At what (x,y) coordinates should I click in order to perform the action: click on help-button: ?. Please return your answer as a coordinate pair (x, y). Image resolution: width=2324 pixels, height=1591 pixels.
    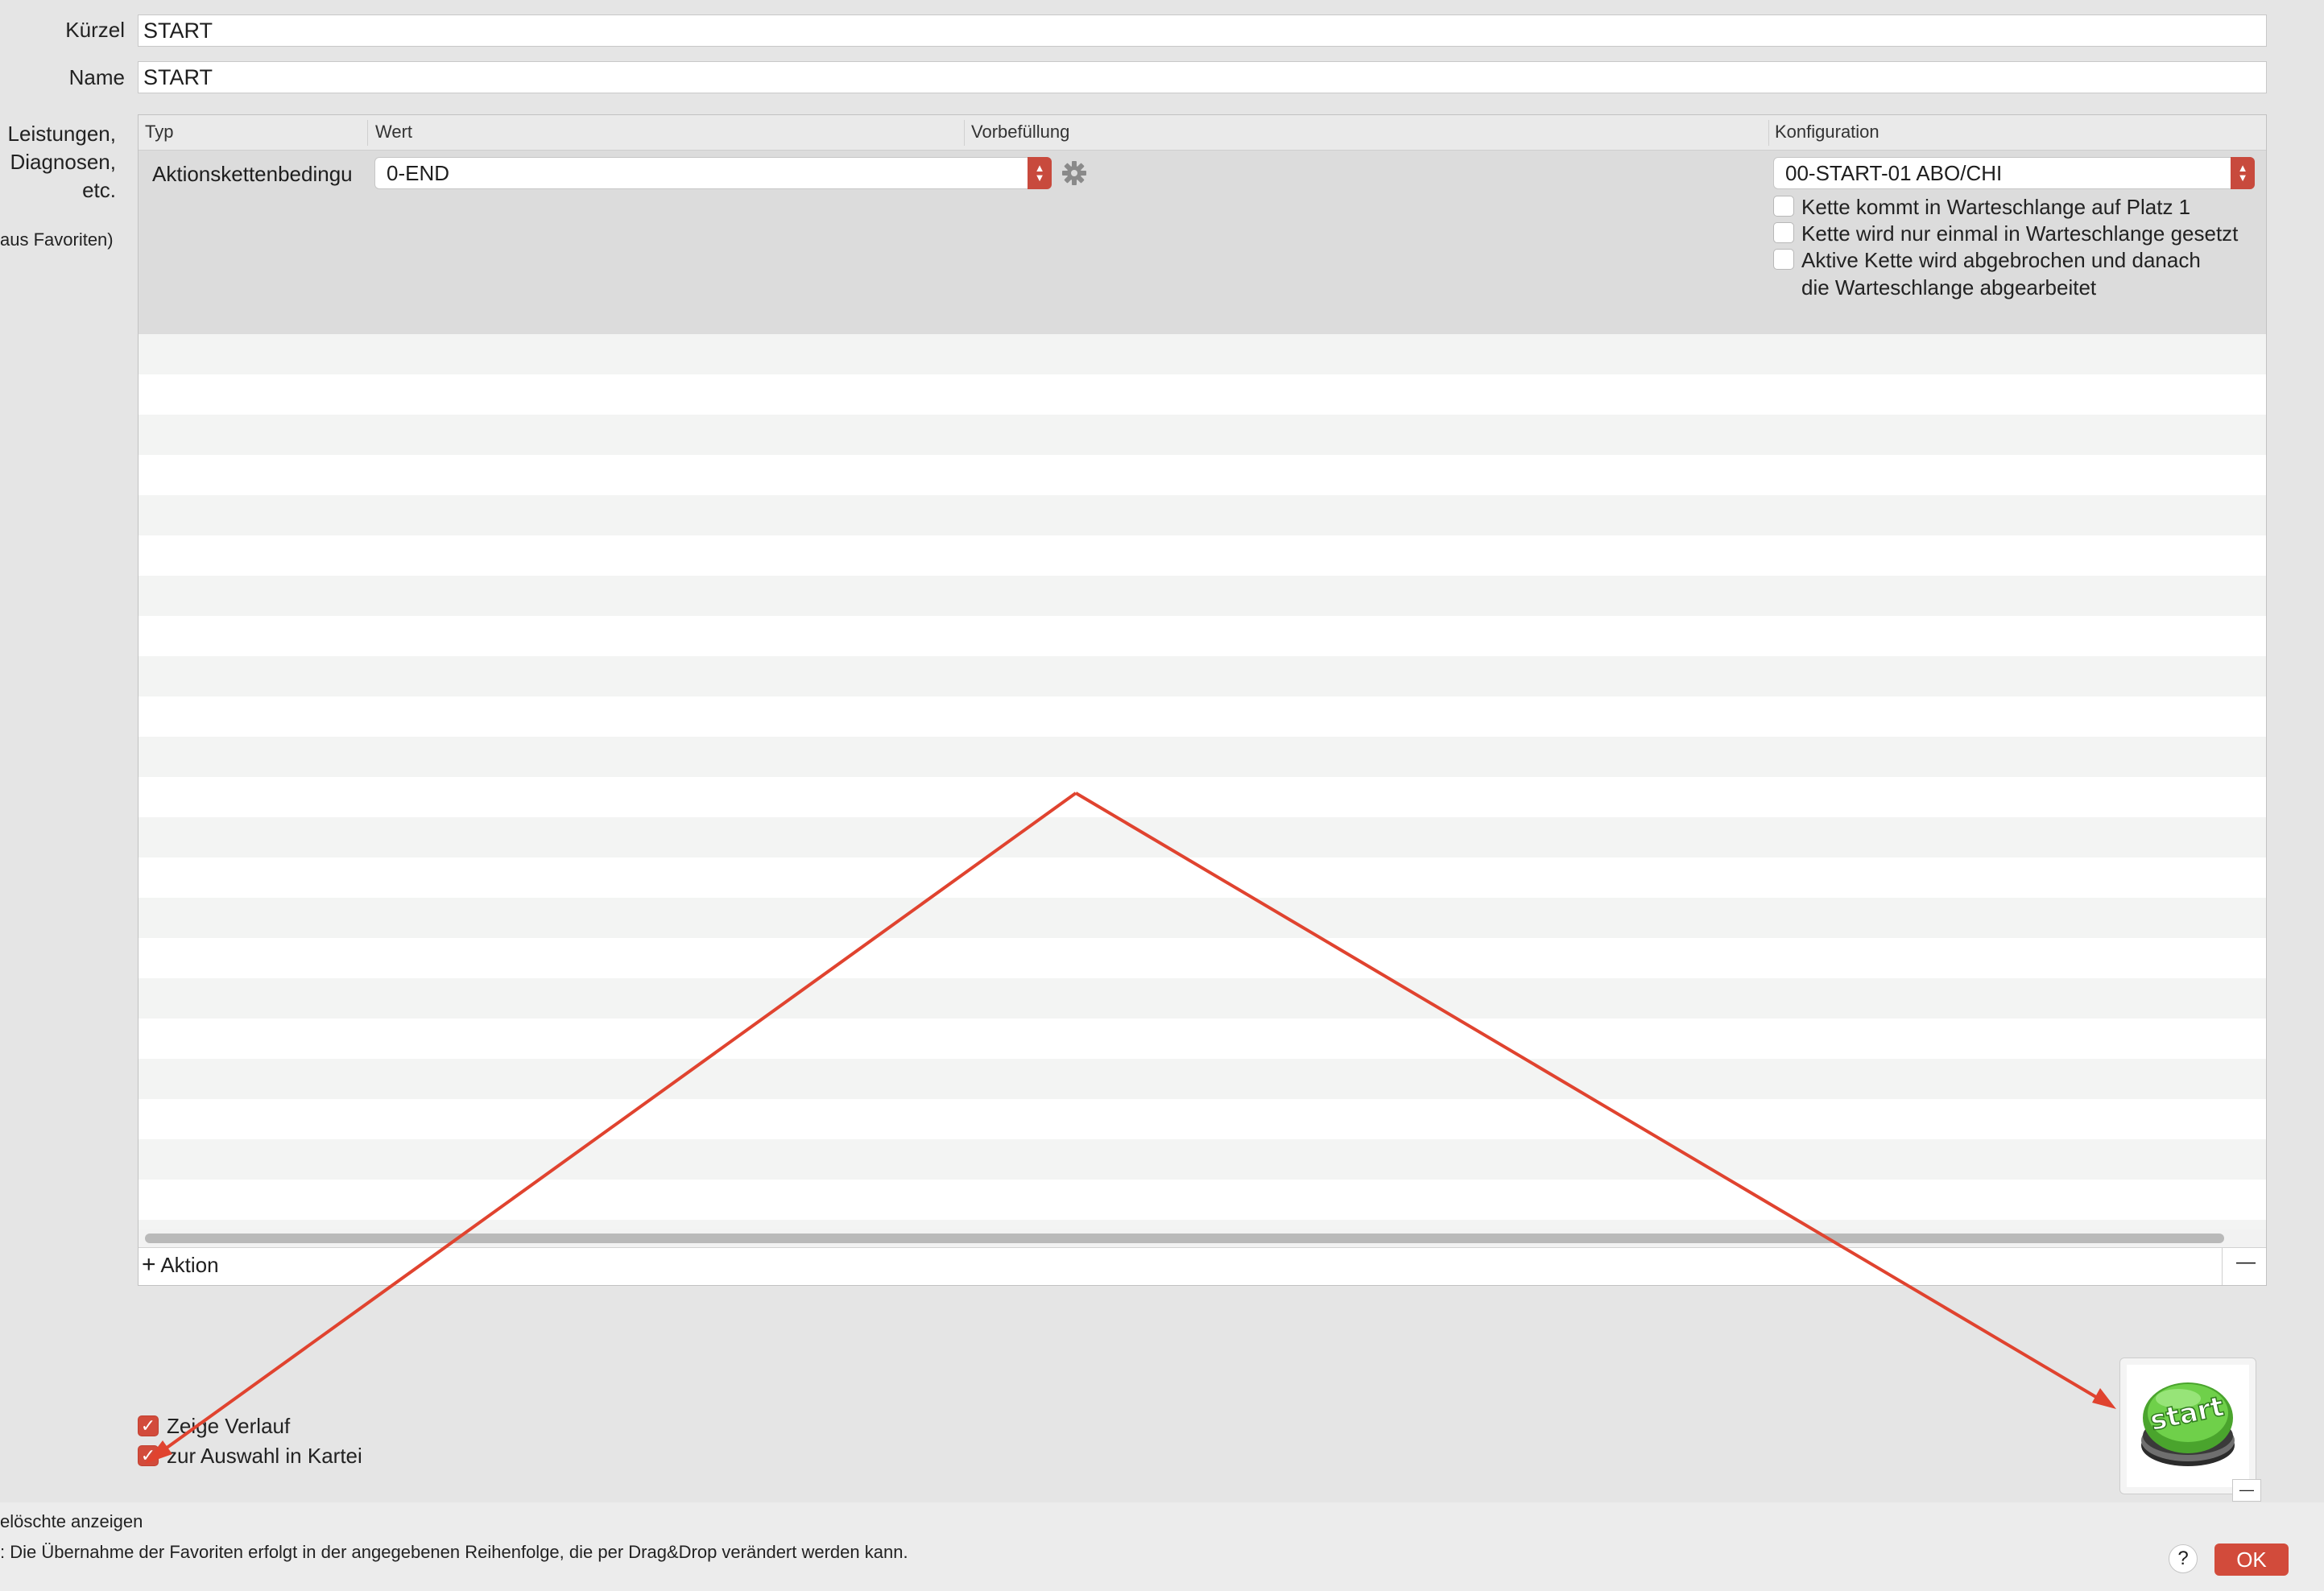
    Looking at the image, I should click on (2183, 1558).